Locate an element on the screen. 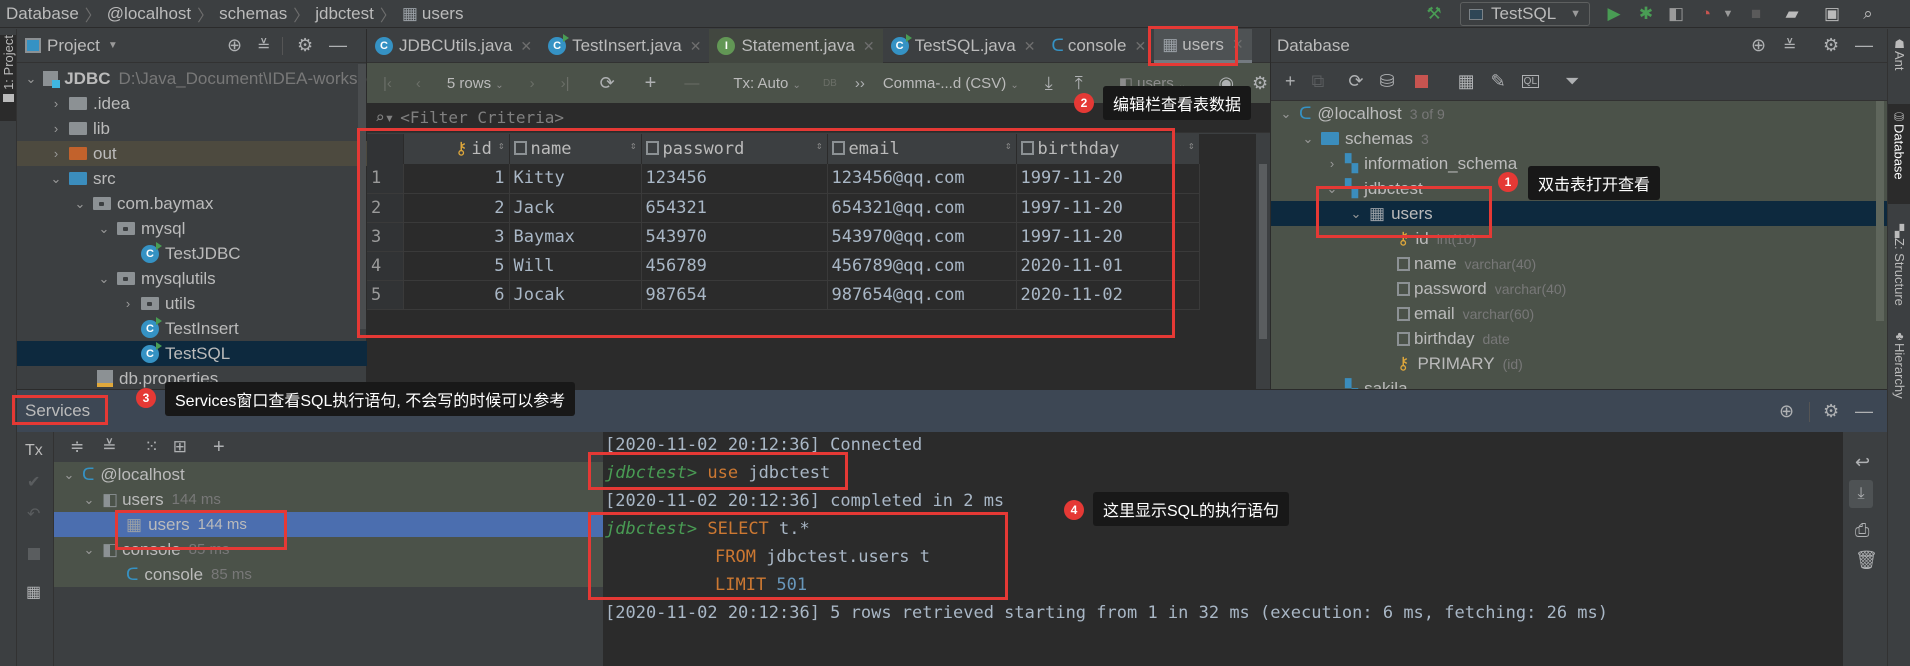 The image size is (1910, 666). breadcrumb-item: schemas is located at coordinates (253, 14).